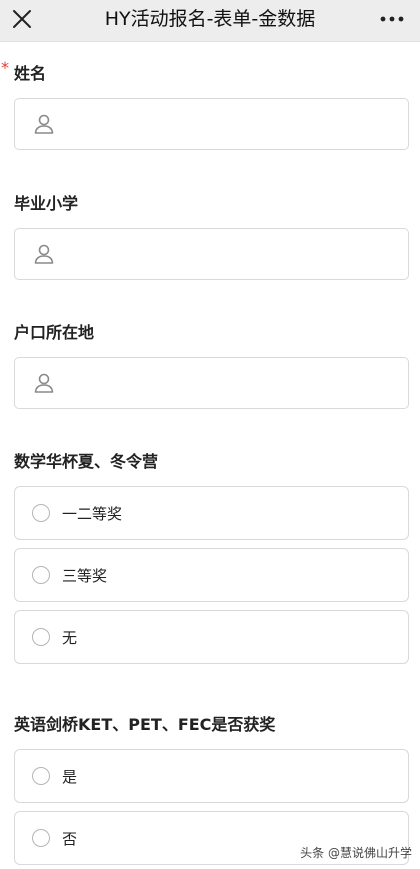  I want to click on option-label: 无, so click(70, 637).